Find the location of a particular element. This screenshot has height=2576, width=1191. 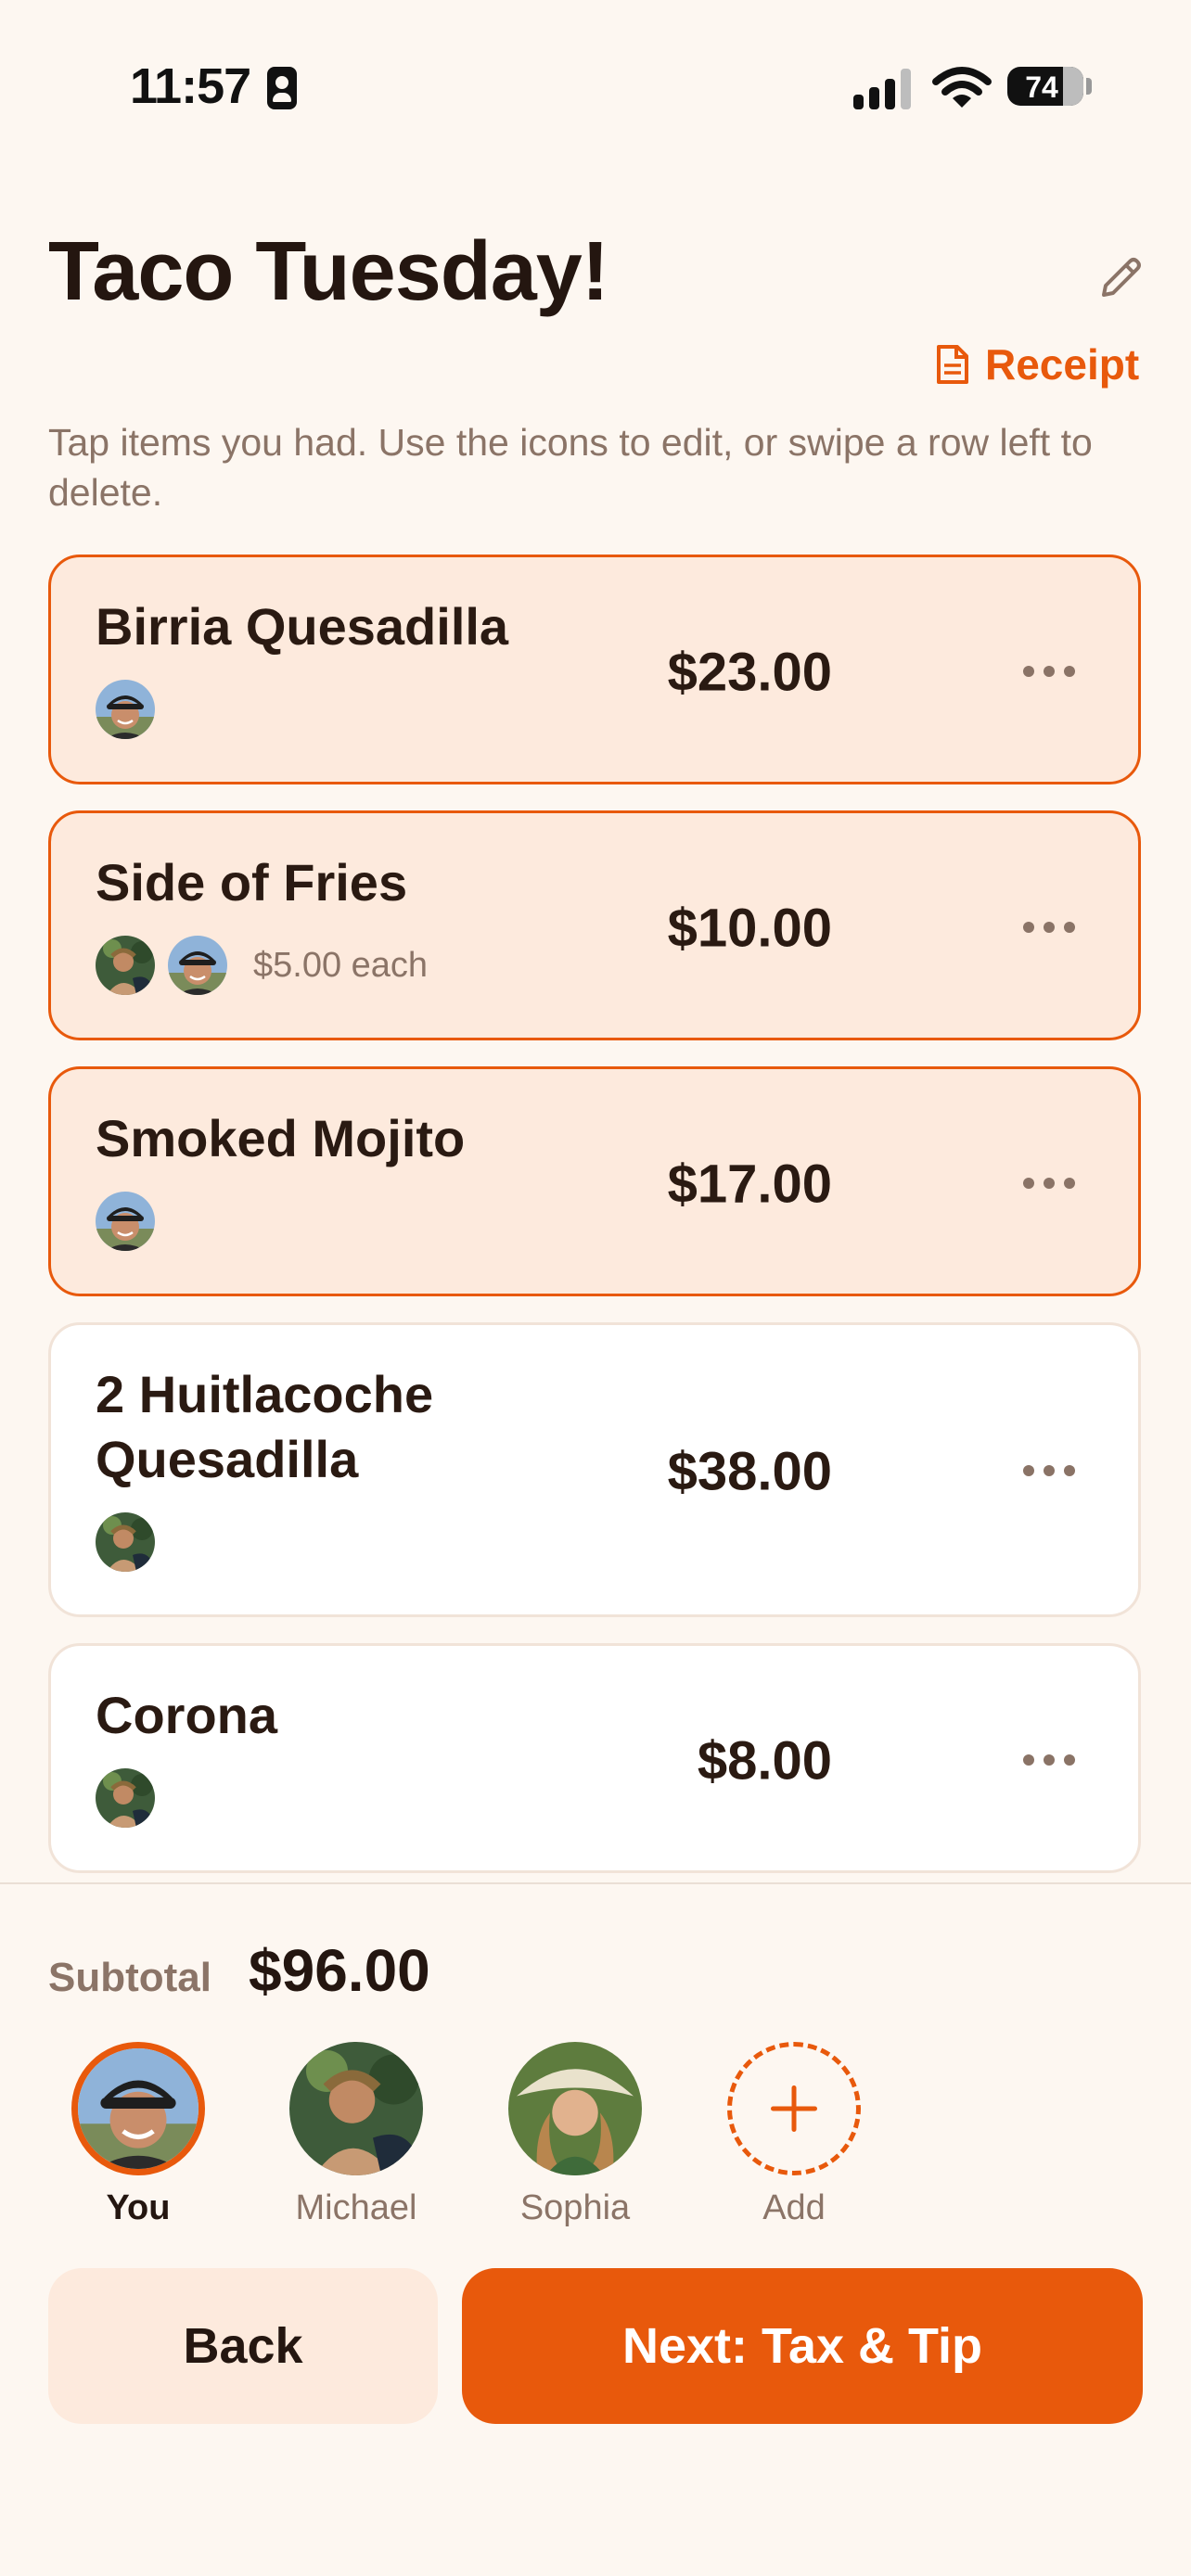

person-you: You is located at coordinates (138, 2135).